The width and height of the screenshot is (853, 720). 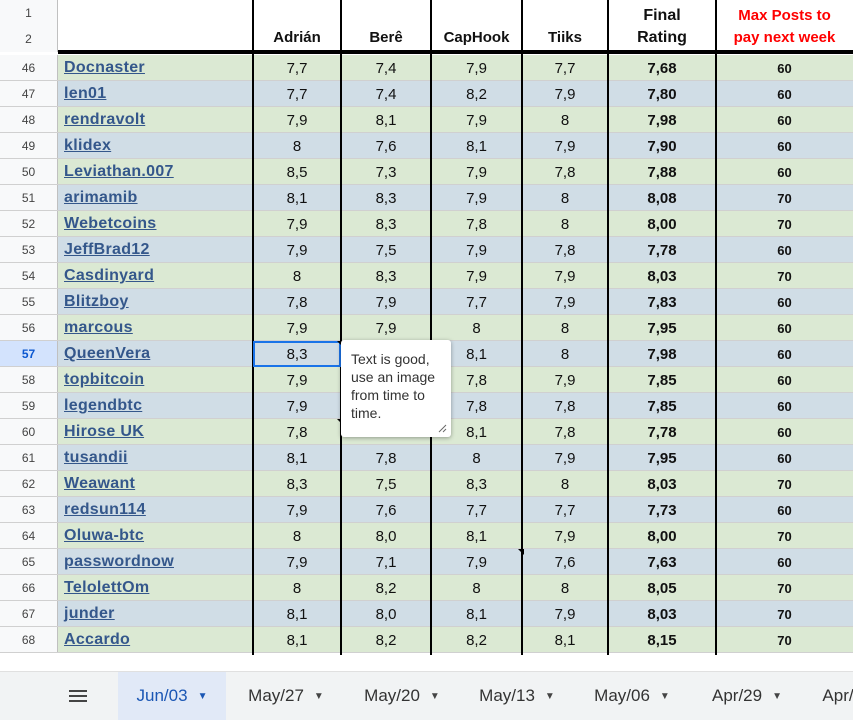 What do you see at coordinates (155, 198) in the screenshot?
I see `name-cell: arimamib` at bounding box center [155, 198].